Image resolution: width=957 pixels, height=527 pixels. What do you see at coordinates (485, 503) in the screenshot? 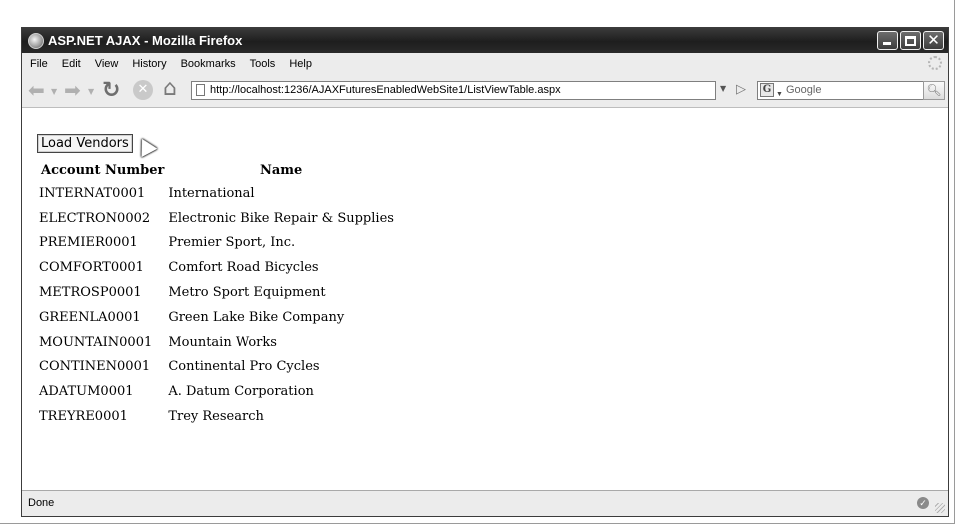
I see `status-bar: Done ✓` at bounding box center [485, 503].